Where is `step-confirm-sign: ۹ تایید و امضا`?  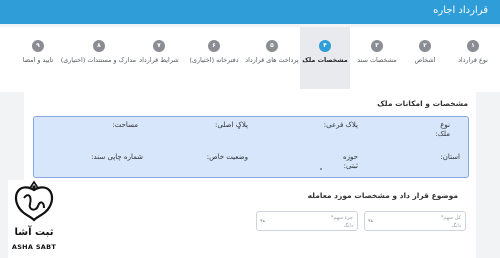
step-confirm-sign: ۹ تایید و امضا is located at coordinates (38, 59).